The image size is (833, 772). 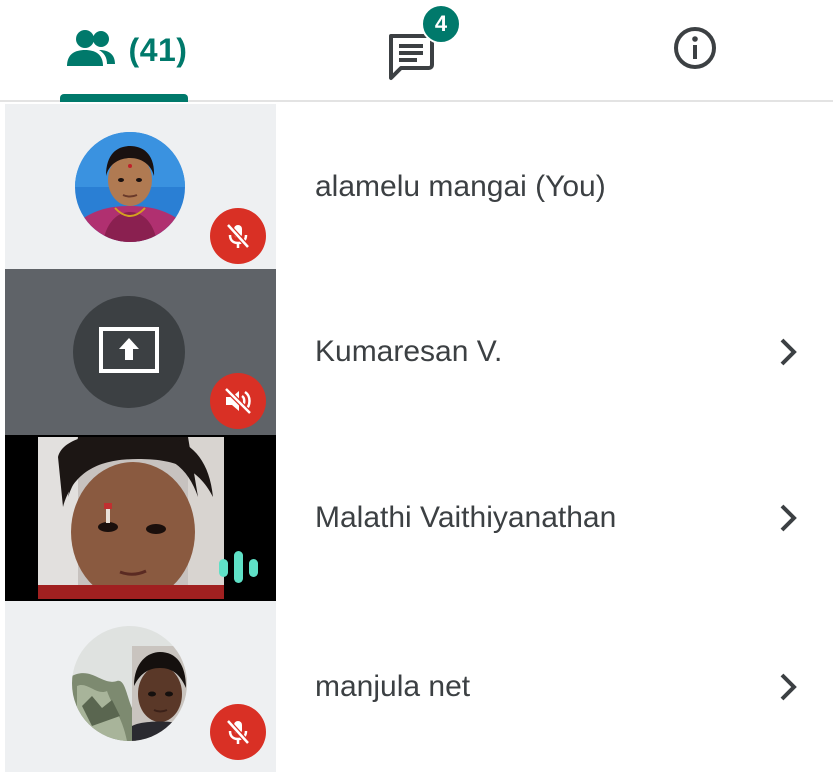 I want to click on present-screen-icon, so click(x=129, y=352).